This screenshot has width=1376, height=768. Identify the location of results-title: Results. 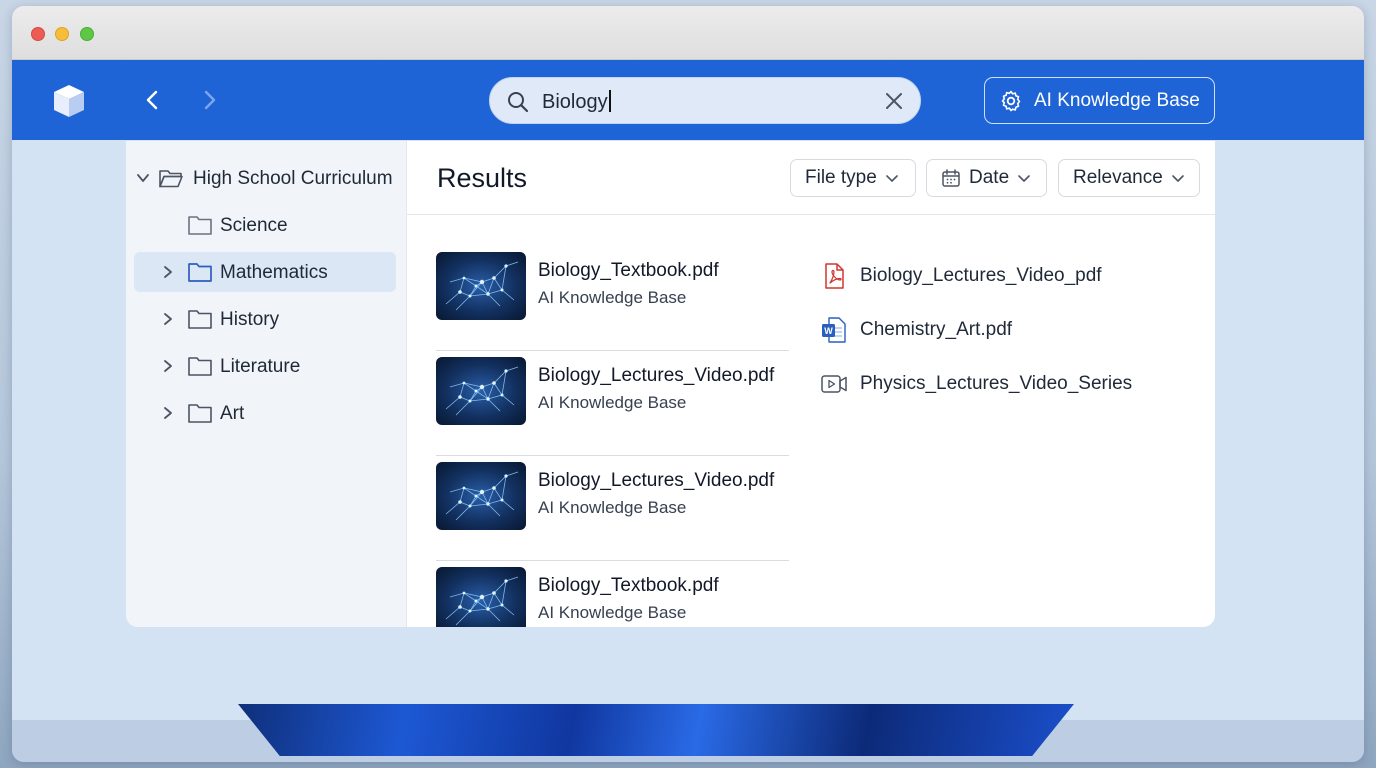
(482, 178).